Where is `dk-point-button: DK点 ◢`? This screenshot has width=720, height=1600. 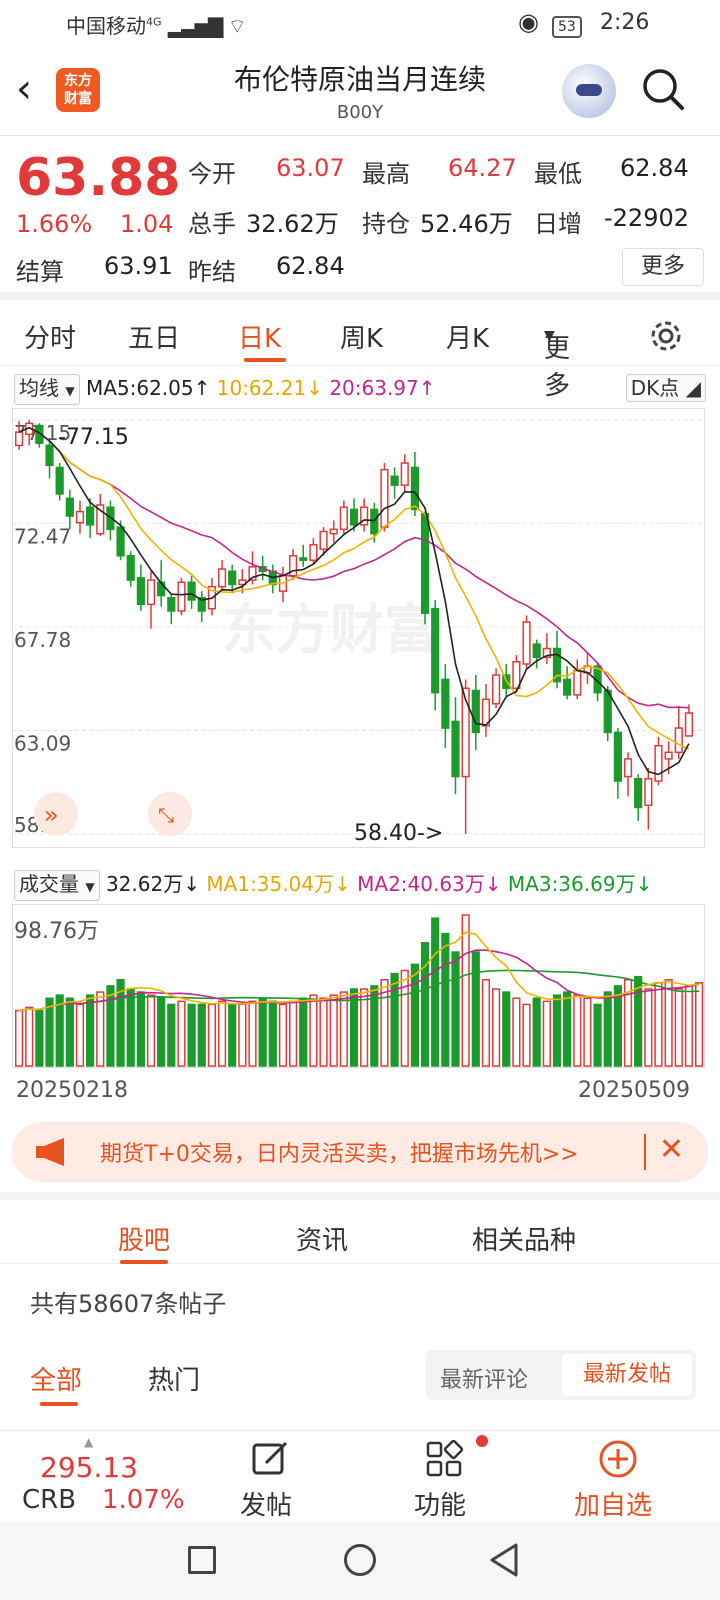
dk-point-button: DK点 ◢ is located at coordinates (665, 388).